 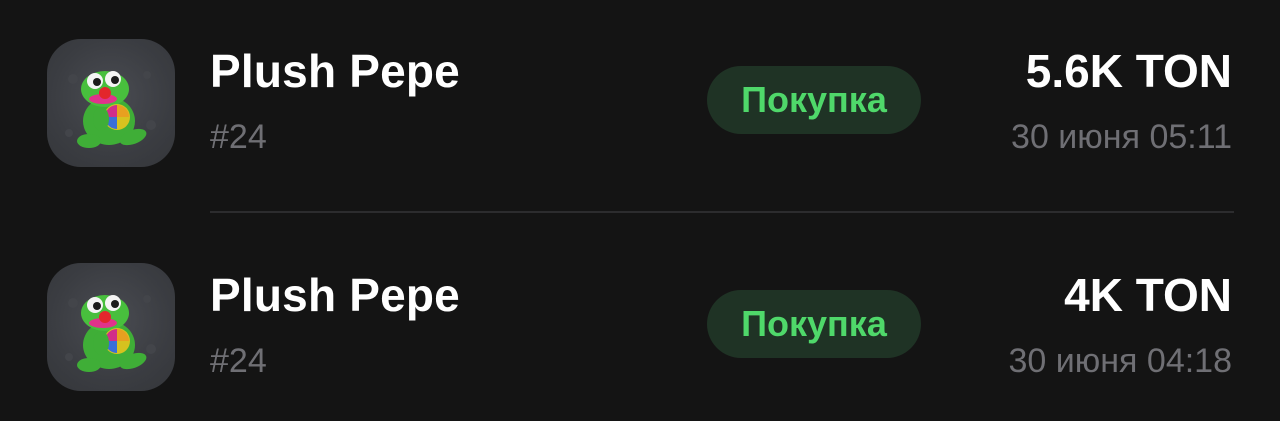 I want to click on row-divider, so click(x=722, y=212).